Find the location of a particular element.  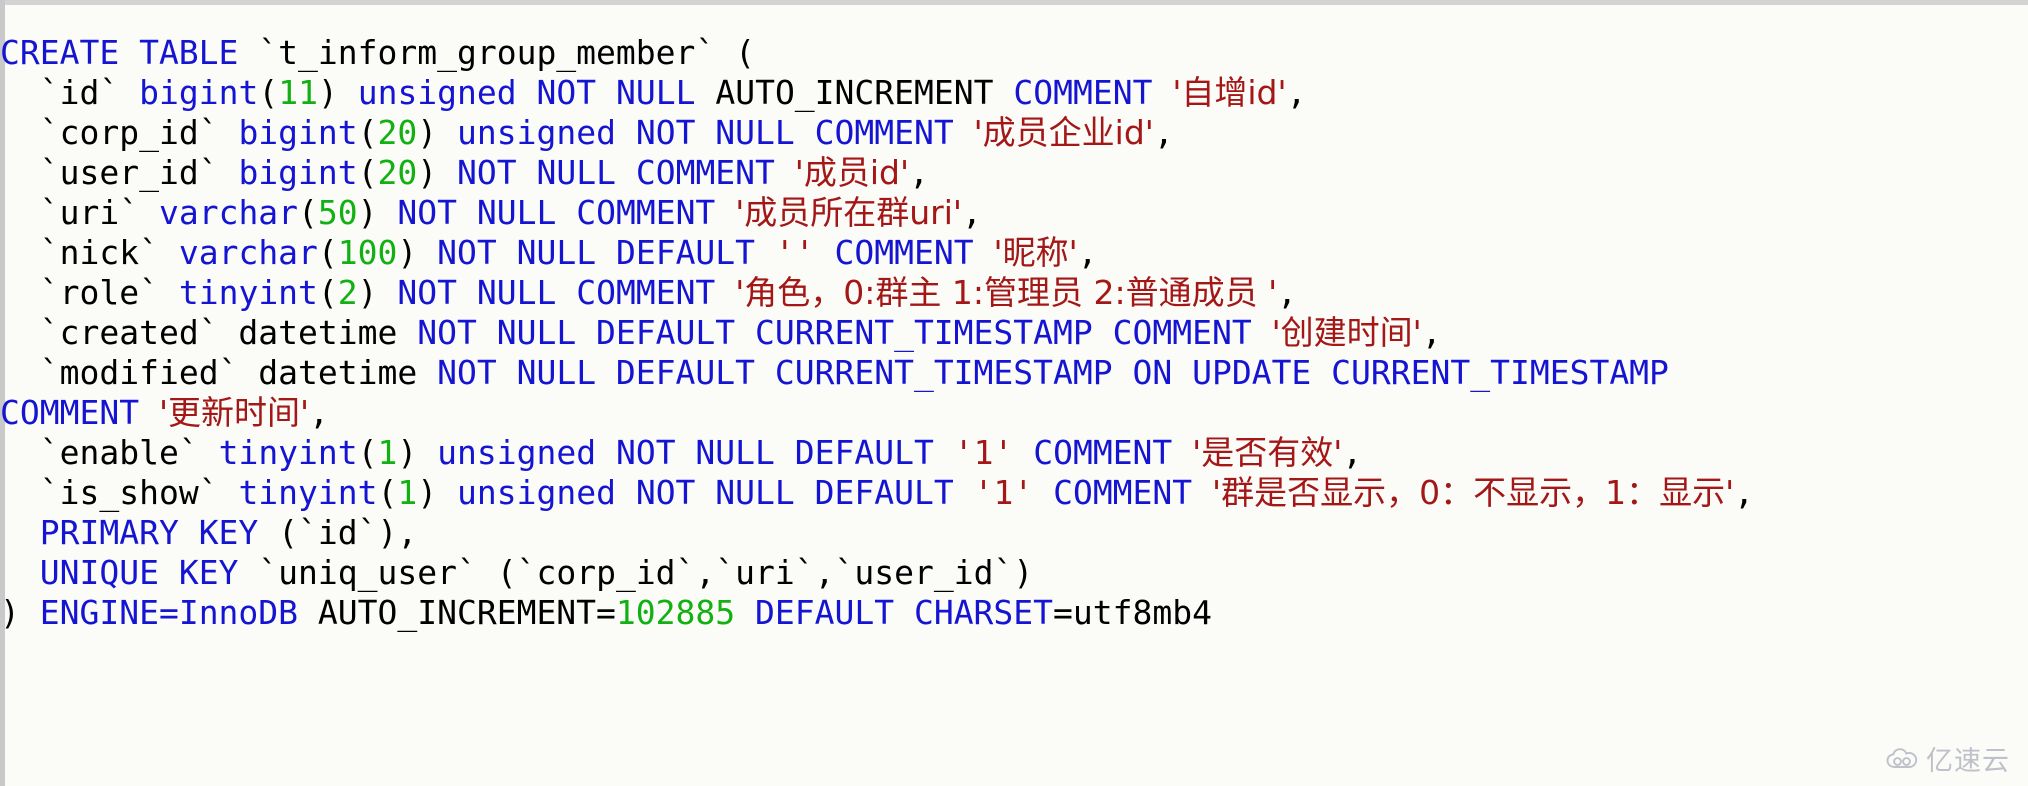

code-token-id: `user_id` is located at coordinates (129, 172).